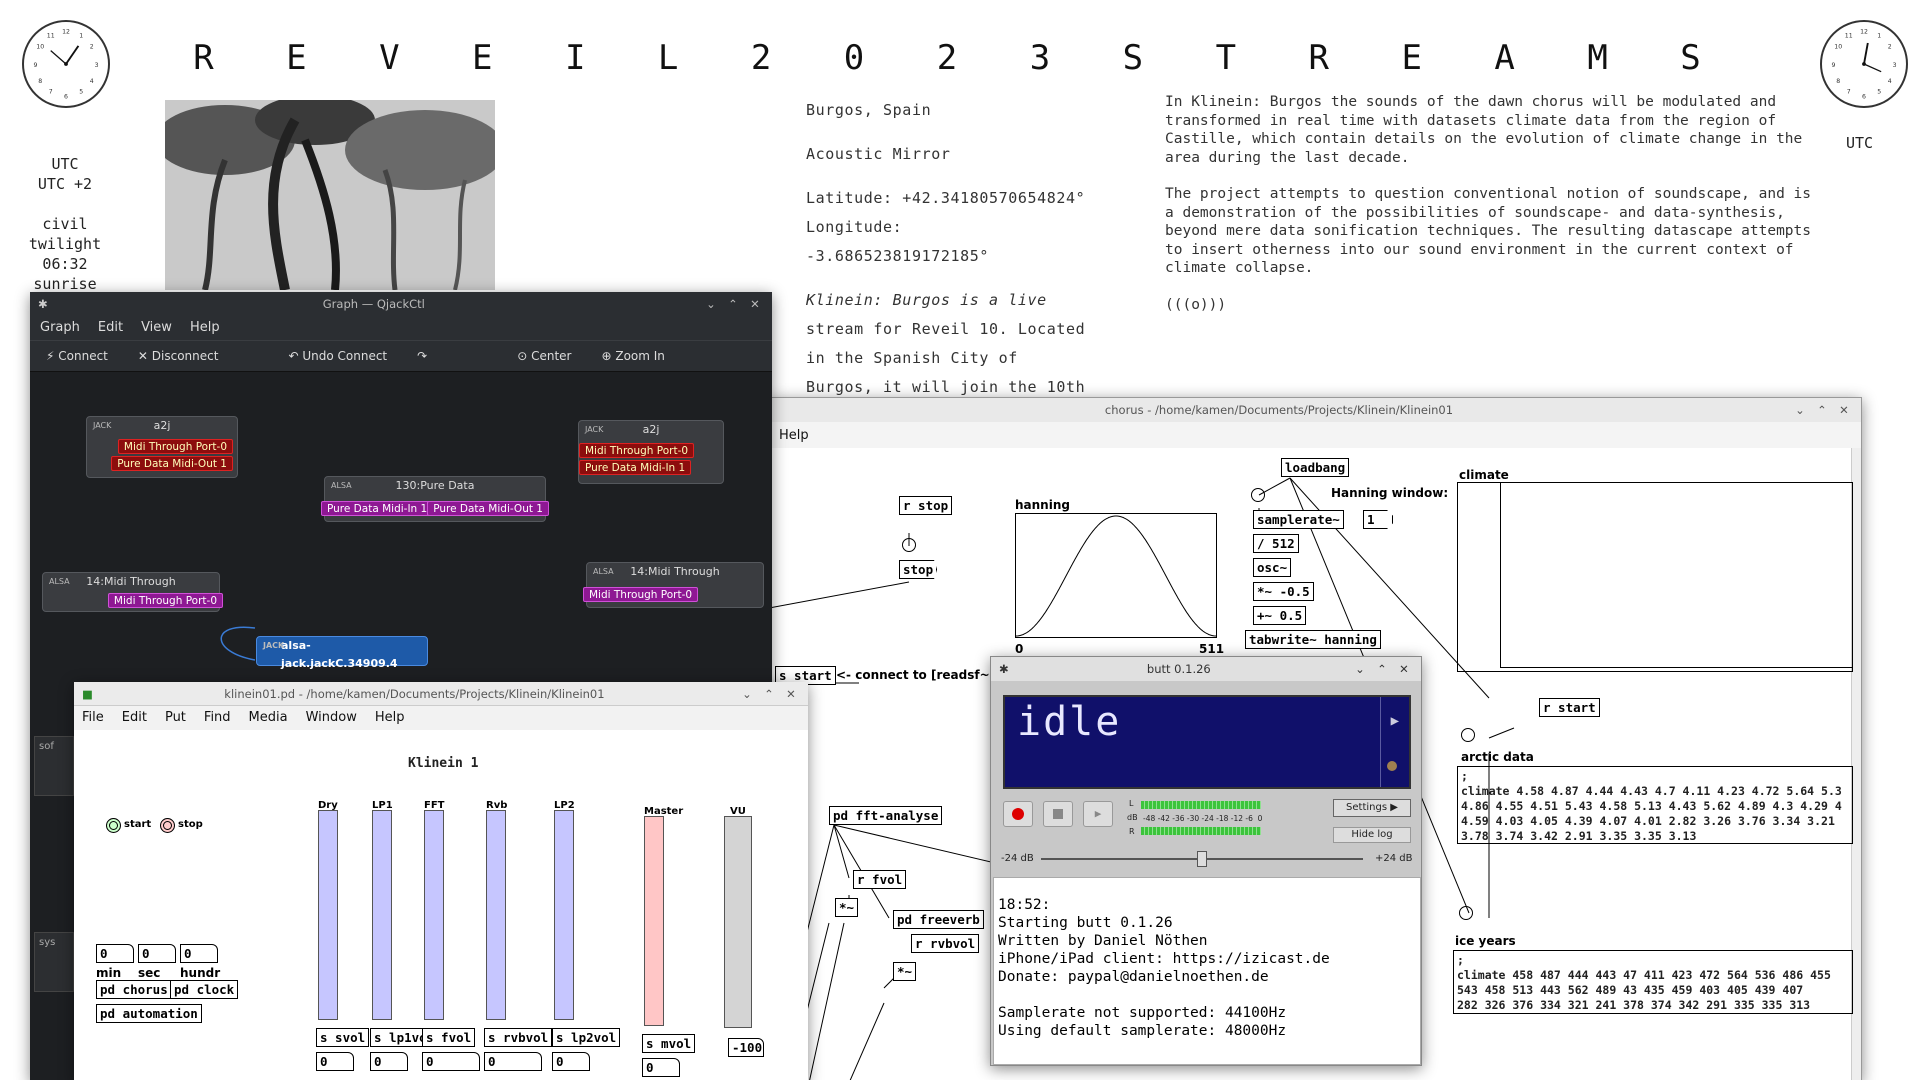  I want to click on menu-put: Put, so click(175, 718).